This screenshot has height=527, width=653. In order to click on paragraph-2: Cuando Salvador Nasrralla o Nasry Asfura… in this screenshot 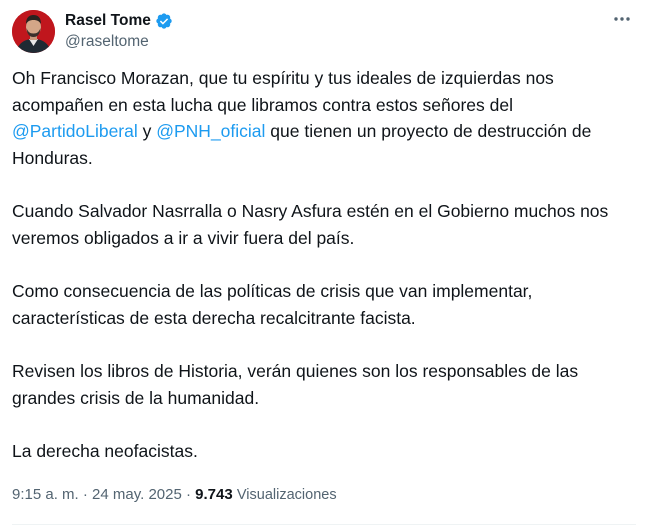, I will do `click(310, 224)`.